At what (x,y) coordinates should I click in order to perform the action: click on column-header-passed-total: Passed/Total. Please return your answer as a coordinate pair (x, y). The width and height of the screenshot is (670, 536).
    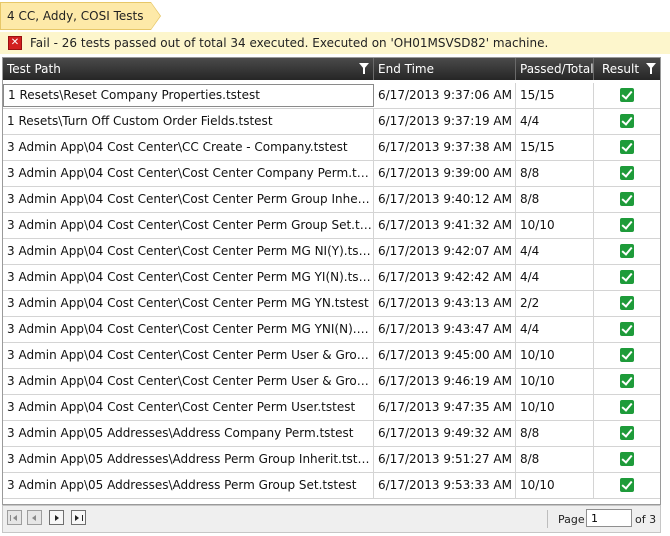
    Looking at the image, I should click on (555, 69).